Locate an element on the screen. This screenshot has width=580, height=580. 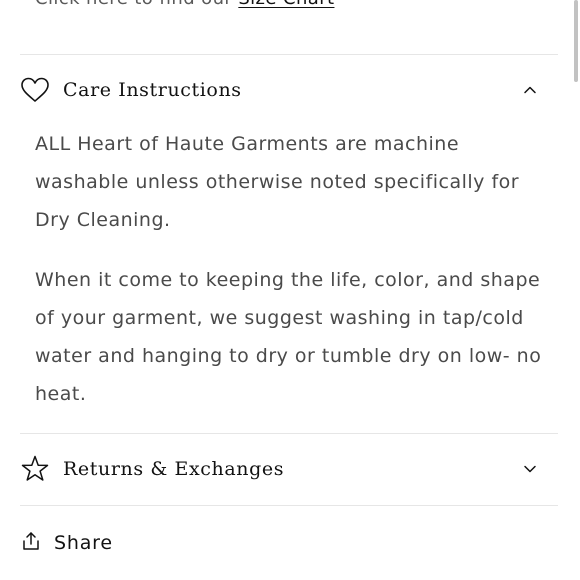
heart-icon is located at coordinates (35, 90).